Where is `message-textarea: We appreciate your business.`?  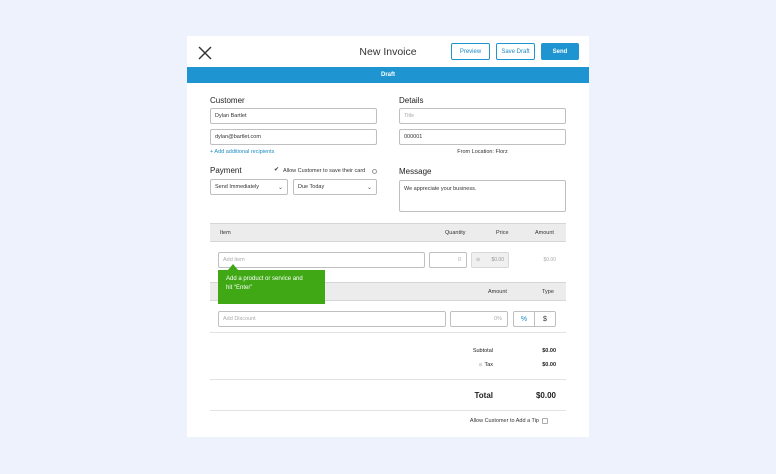 message-textarea: We appreciate your business. is located at coordinates (482, 196).